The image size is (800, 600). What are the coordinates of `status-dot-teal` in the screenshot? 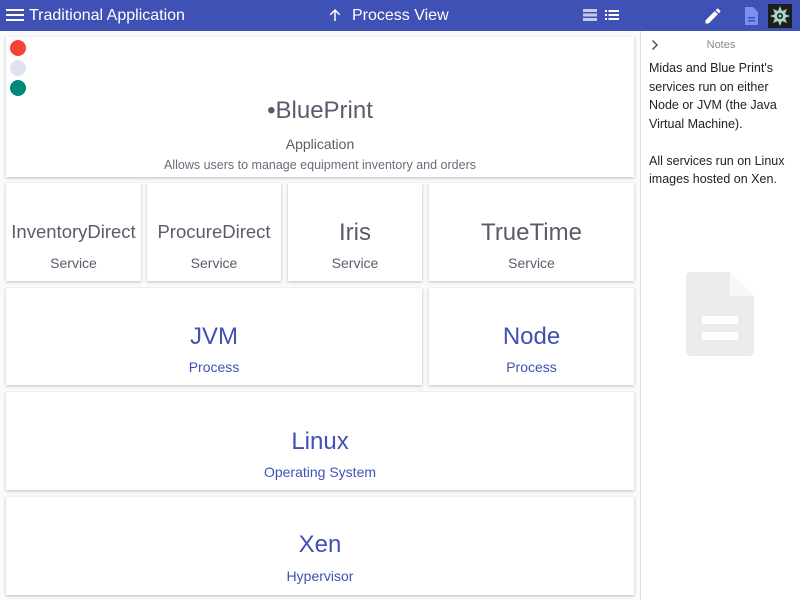 It's located at (18, 88).